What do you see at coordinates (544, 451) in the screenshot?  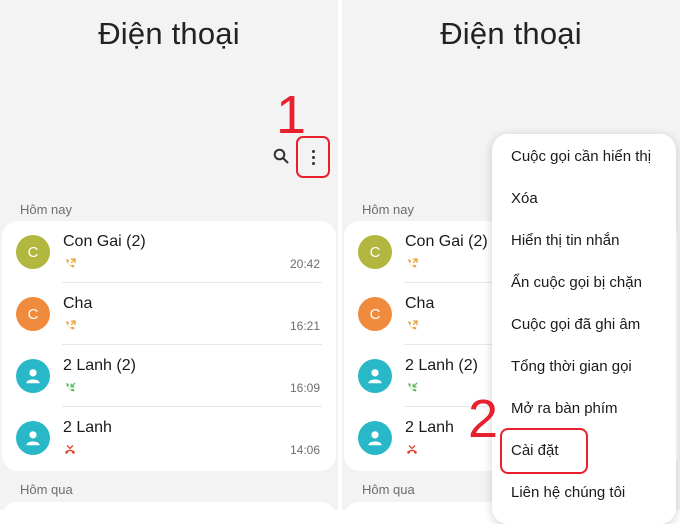 I see `settings-highlight-box` at bounding box center [544, 451].